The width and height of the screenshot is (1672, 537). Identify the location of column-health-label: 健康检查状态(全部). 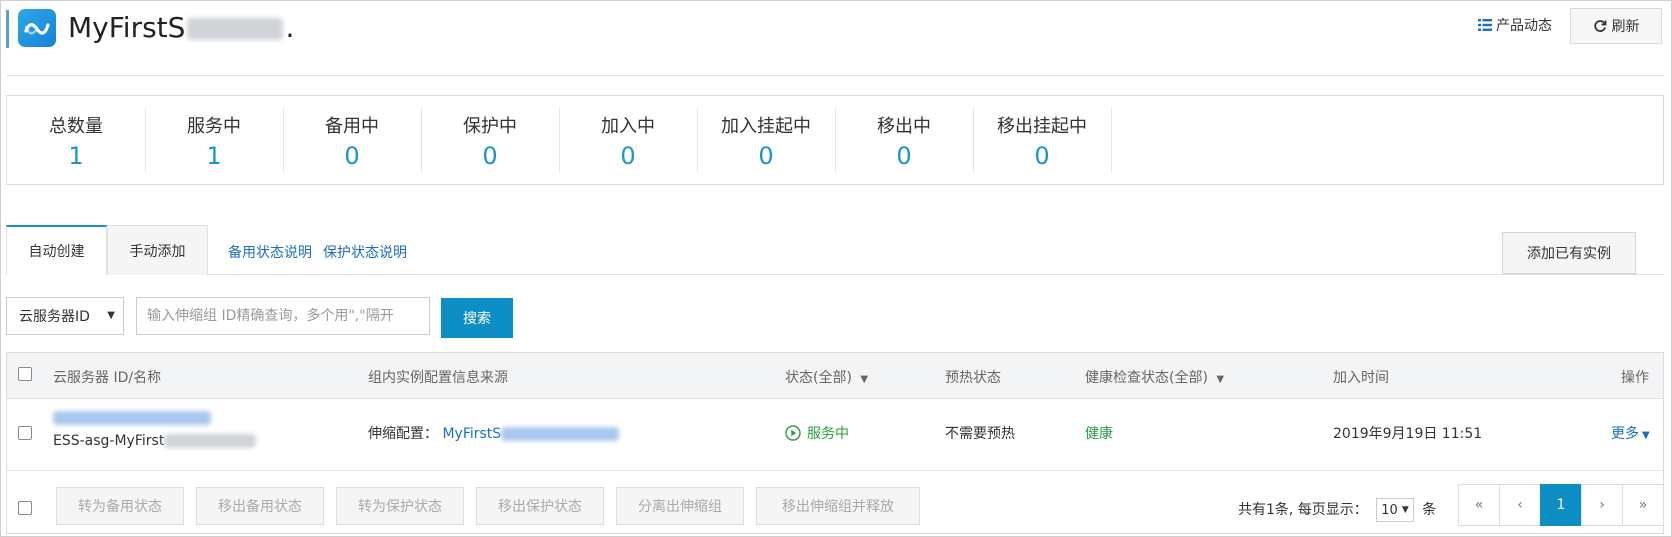
(1146, 378).